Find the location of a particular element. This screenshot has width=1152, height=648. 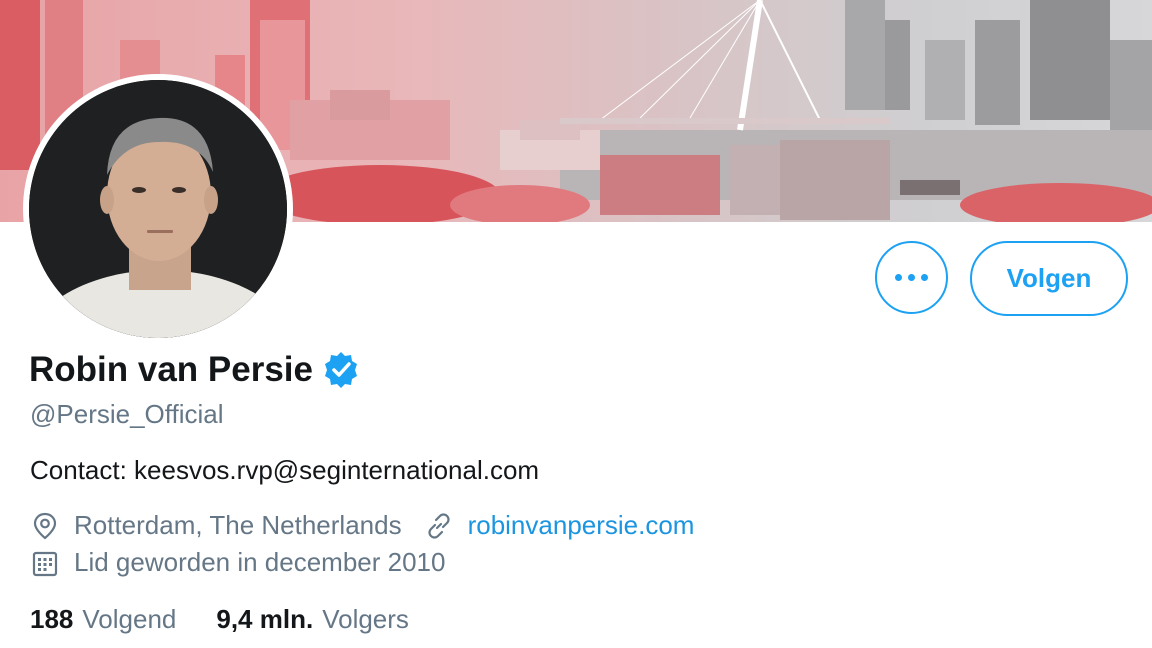

calendar-icon is located at coordinates (45, 563).